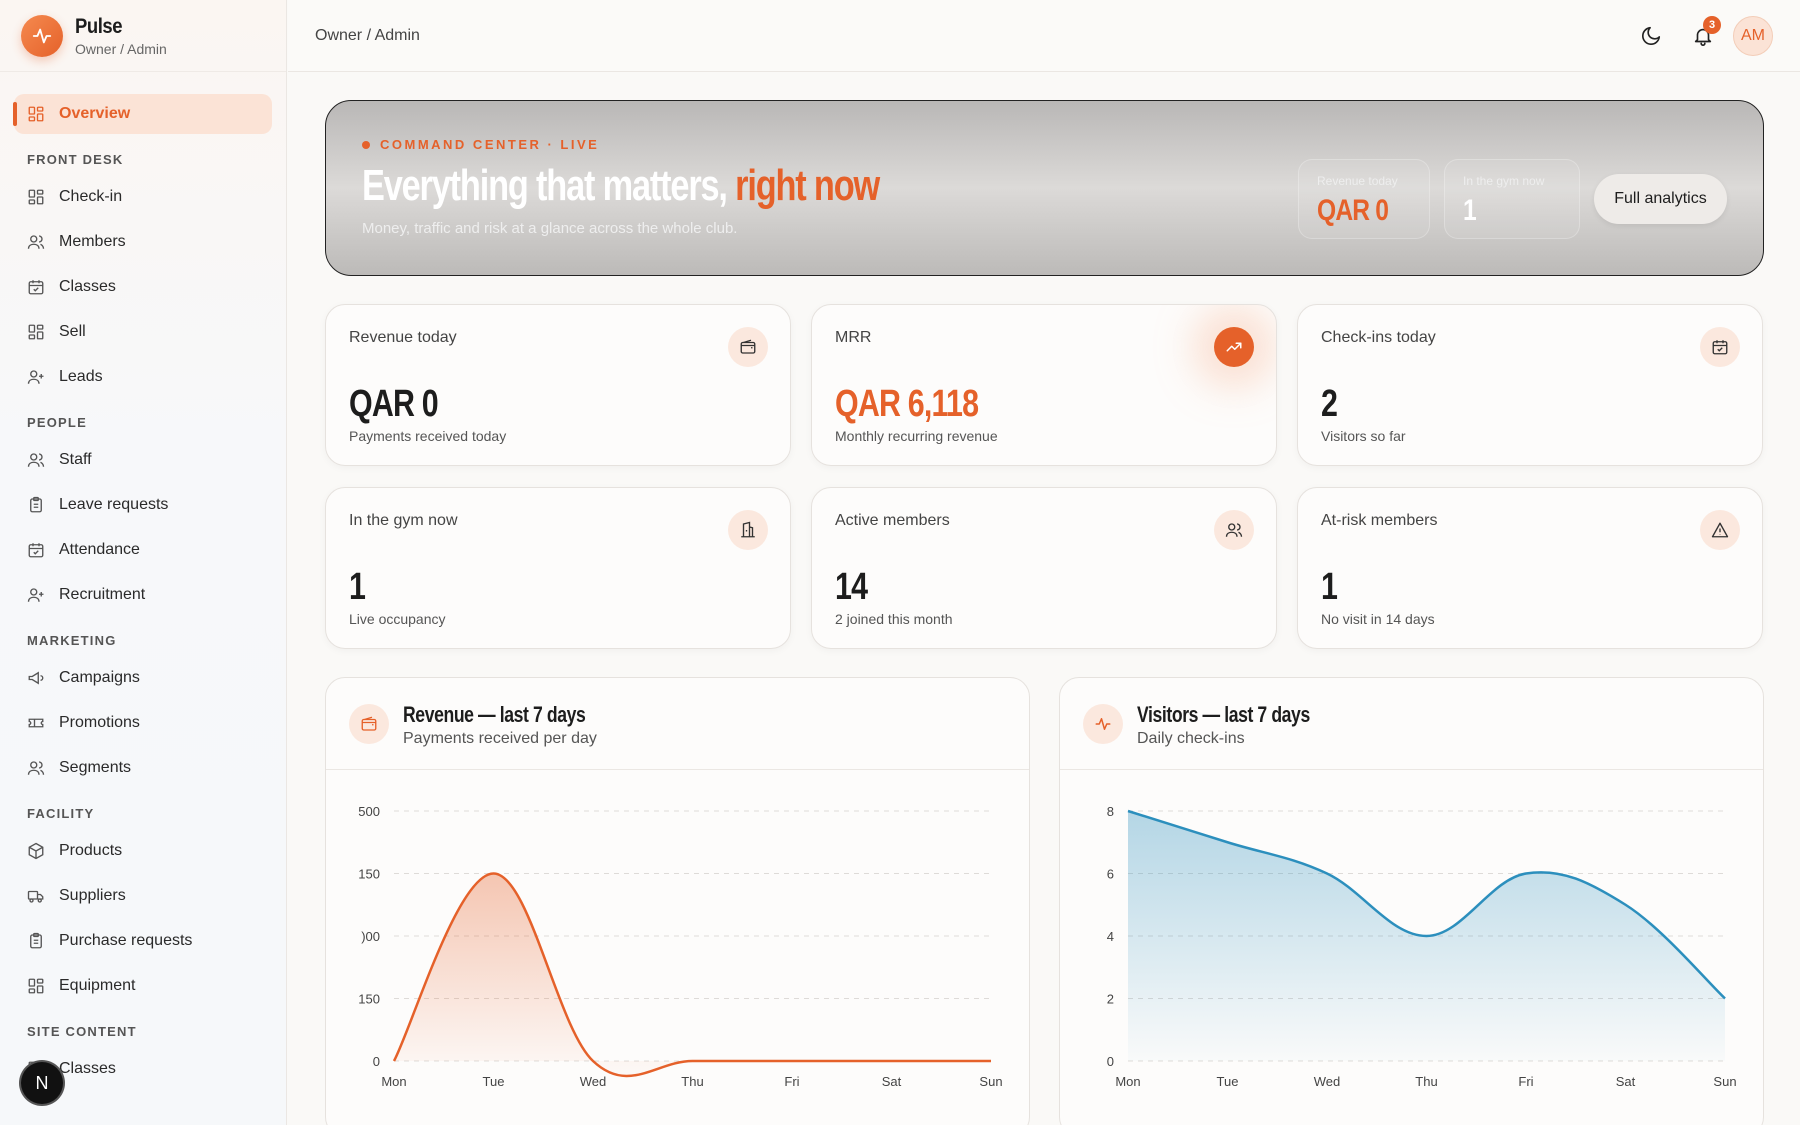 The width and height of the screenshot is (1800, 1125). I want to click on sidebar-item-leads: Leads, so click(143, 377).